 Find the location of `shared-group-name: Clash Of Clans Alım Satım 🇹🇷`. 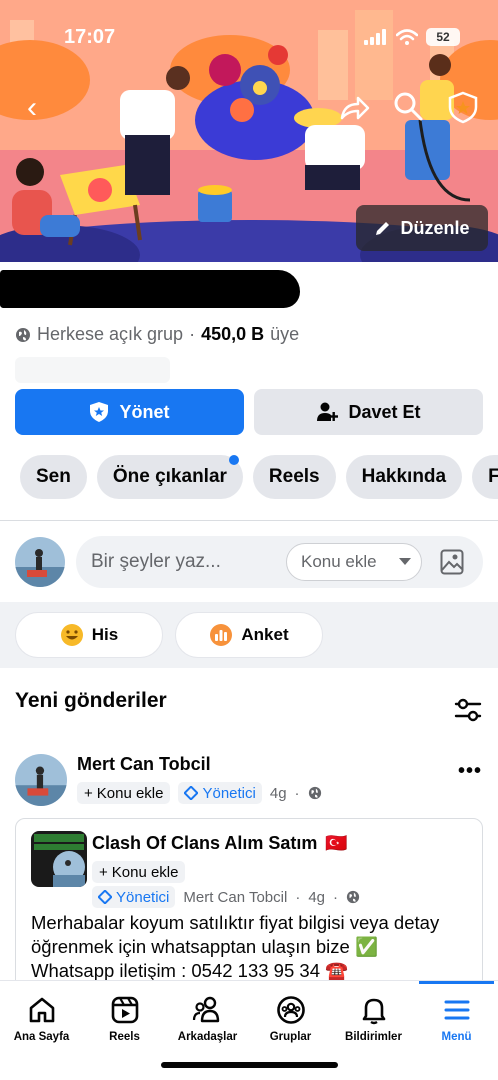

shared-group-name: Clash Of Clans Alım Satım 🇹🇷 is located at coordinates (220, 843).